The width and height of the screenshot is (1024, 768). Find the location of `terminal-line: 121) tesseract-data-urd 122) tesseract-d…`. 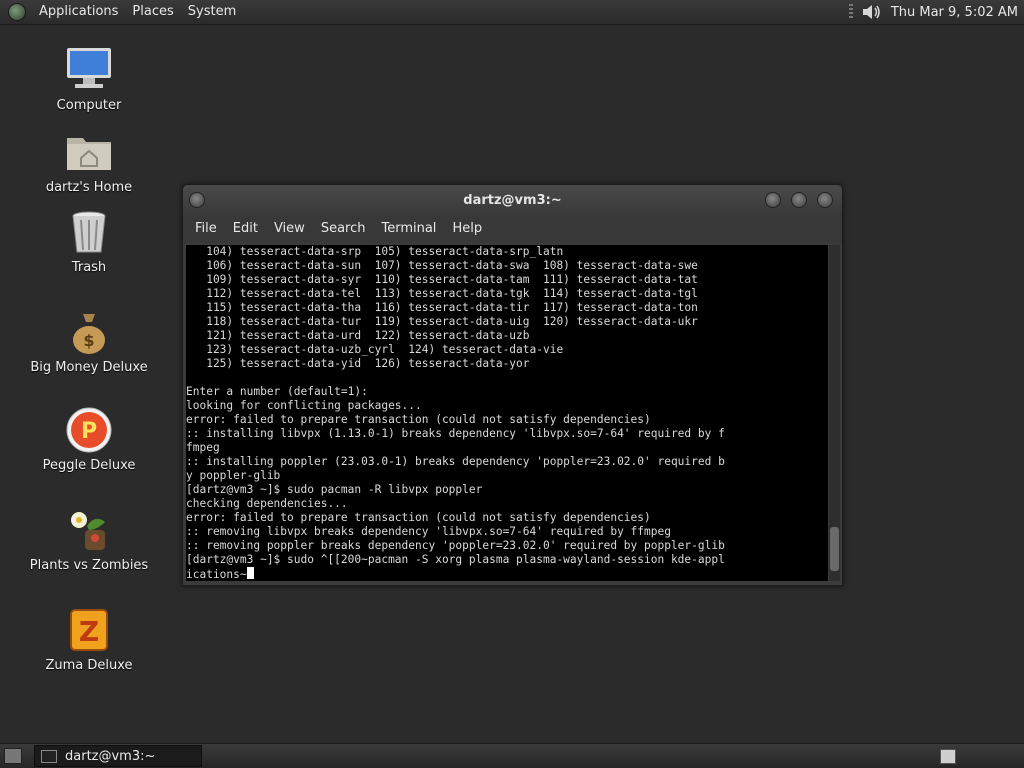

terminal-line: 121) tesseract-data-urd 122) tesseract-d… is located at coordinates (358, 335).